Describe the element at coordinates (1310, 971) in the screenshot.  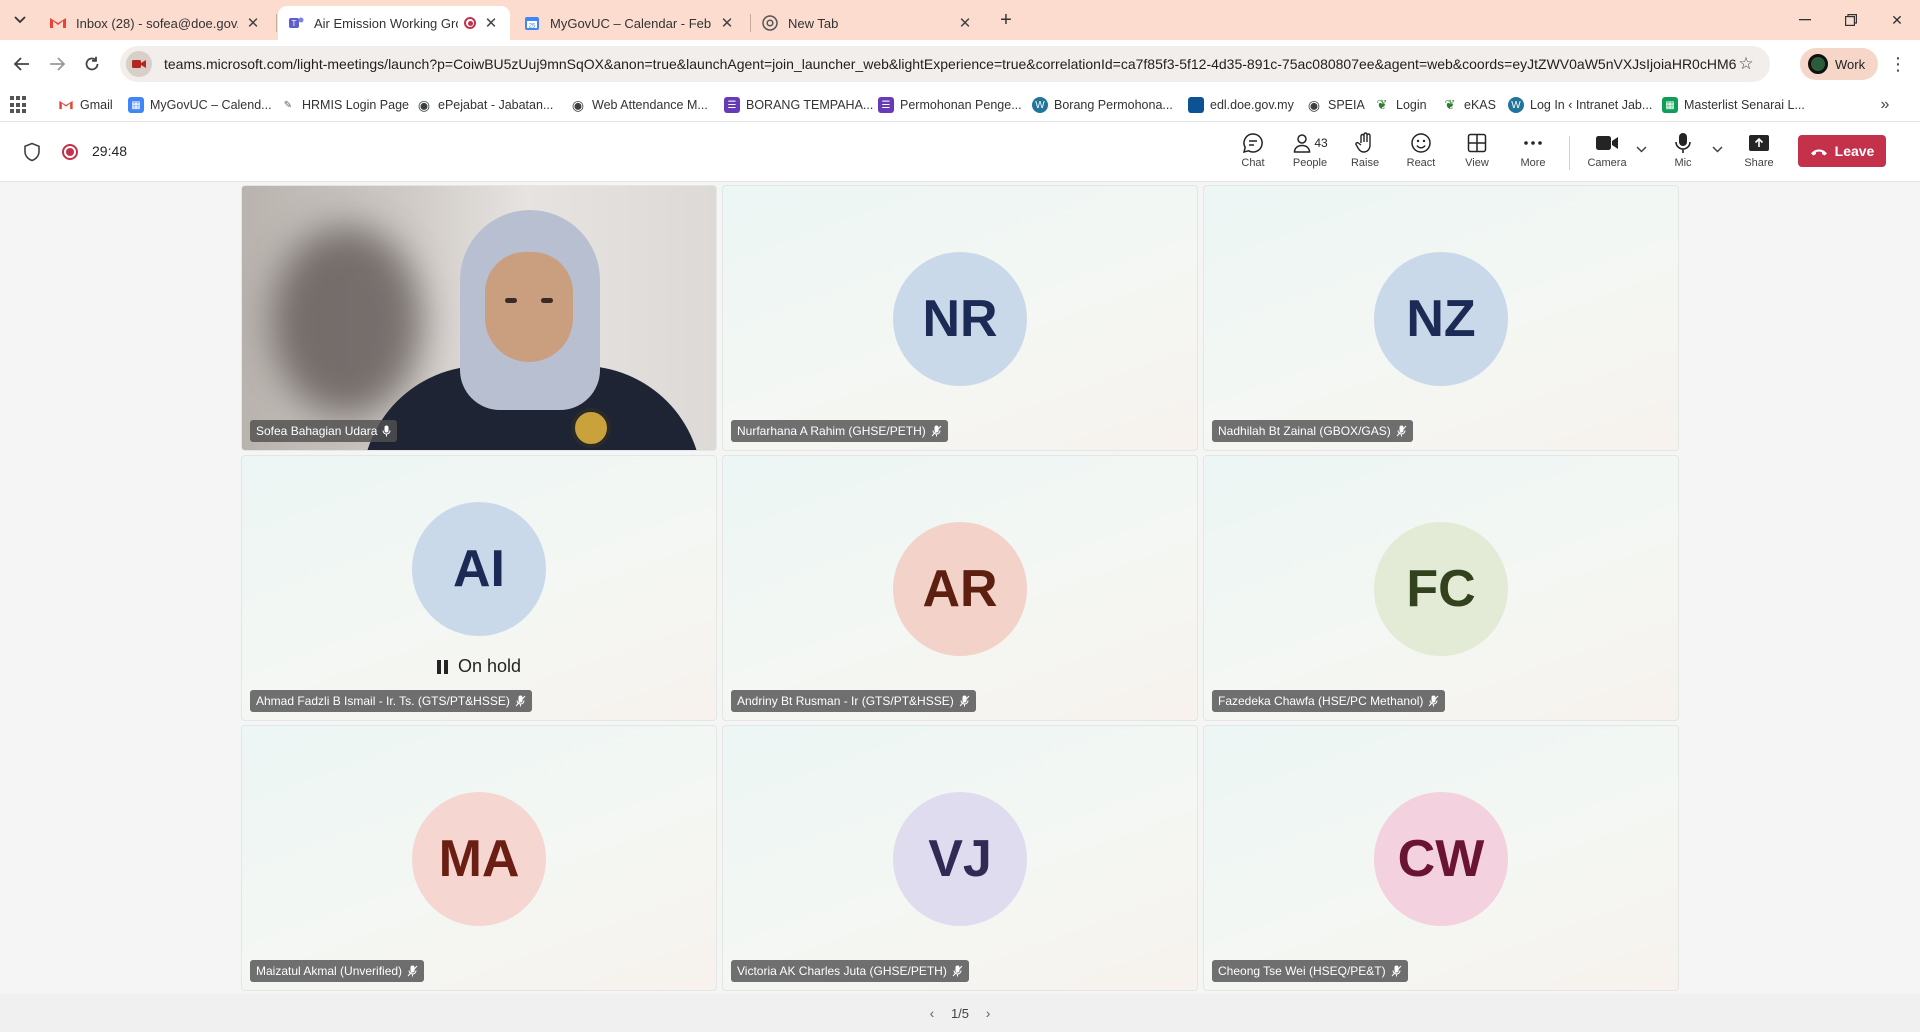
I see `participant-name-label: Cheong Tse Wei (HSEQ/PE&T)` at that location.